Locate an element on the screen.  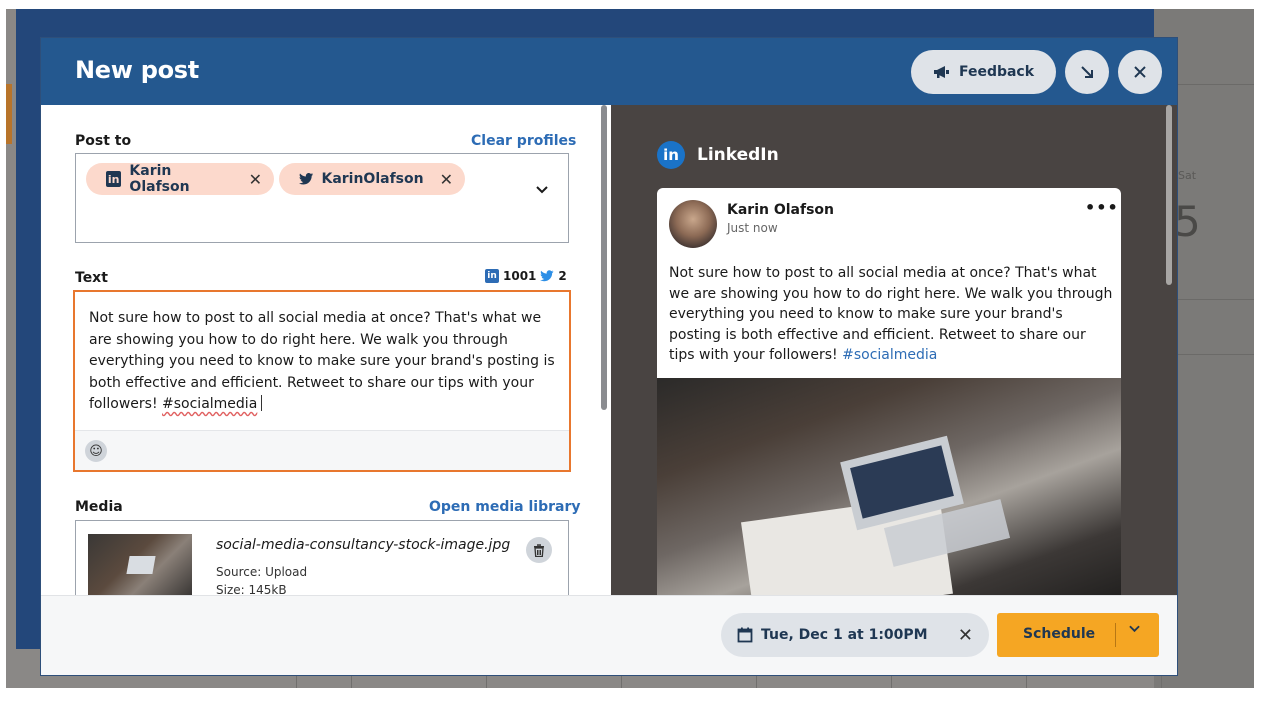
post-text-hashtag: #socialmedia is located at coordinates (210, 404).